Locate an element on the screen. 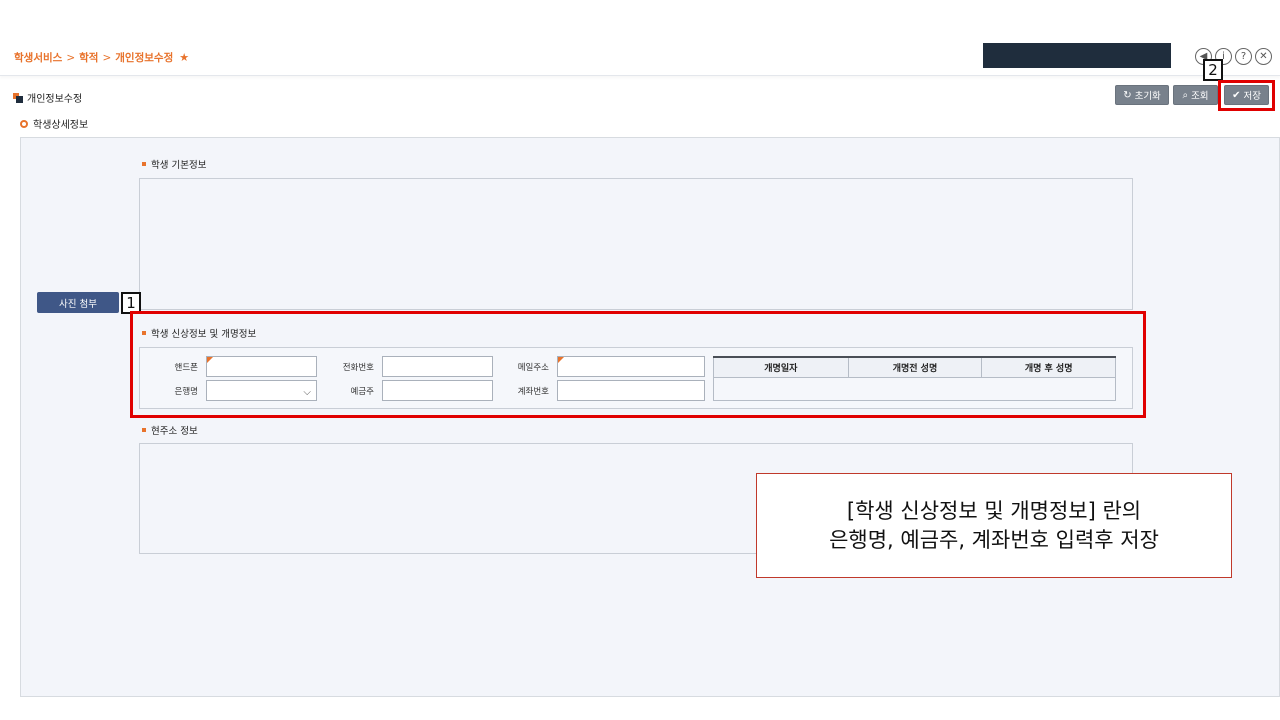 This screenshot has height=720, width=1280. section-title-basic: 학생 기본정보 is located at coordinates (174, 164).